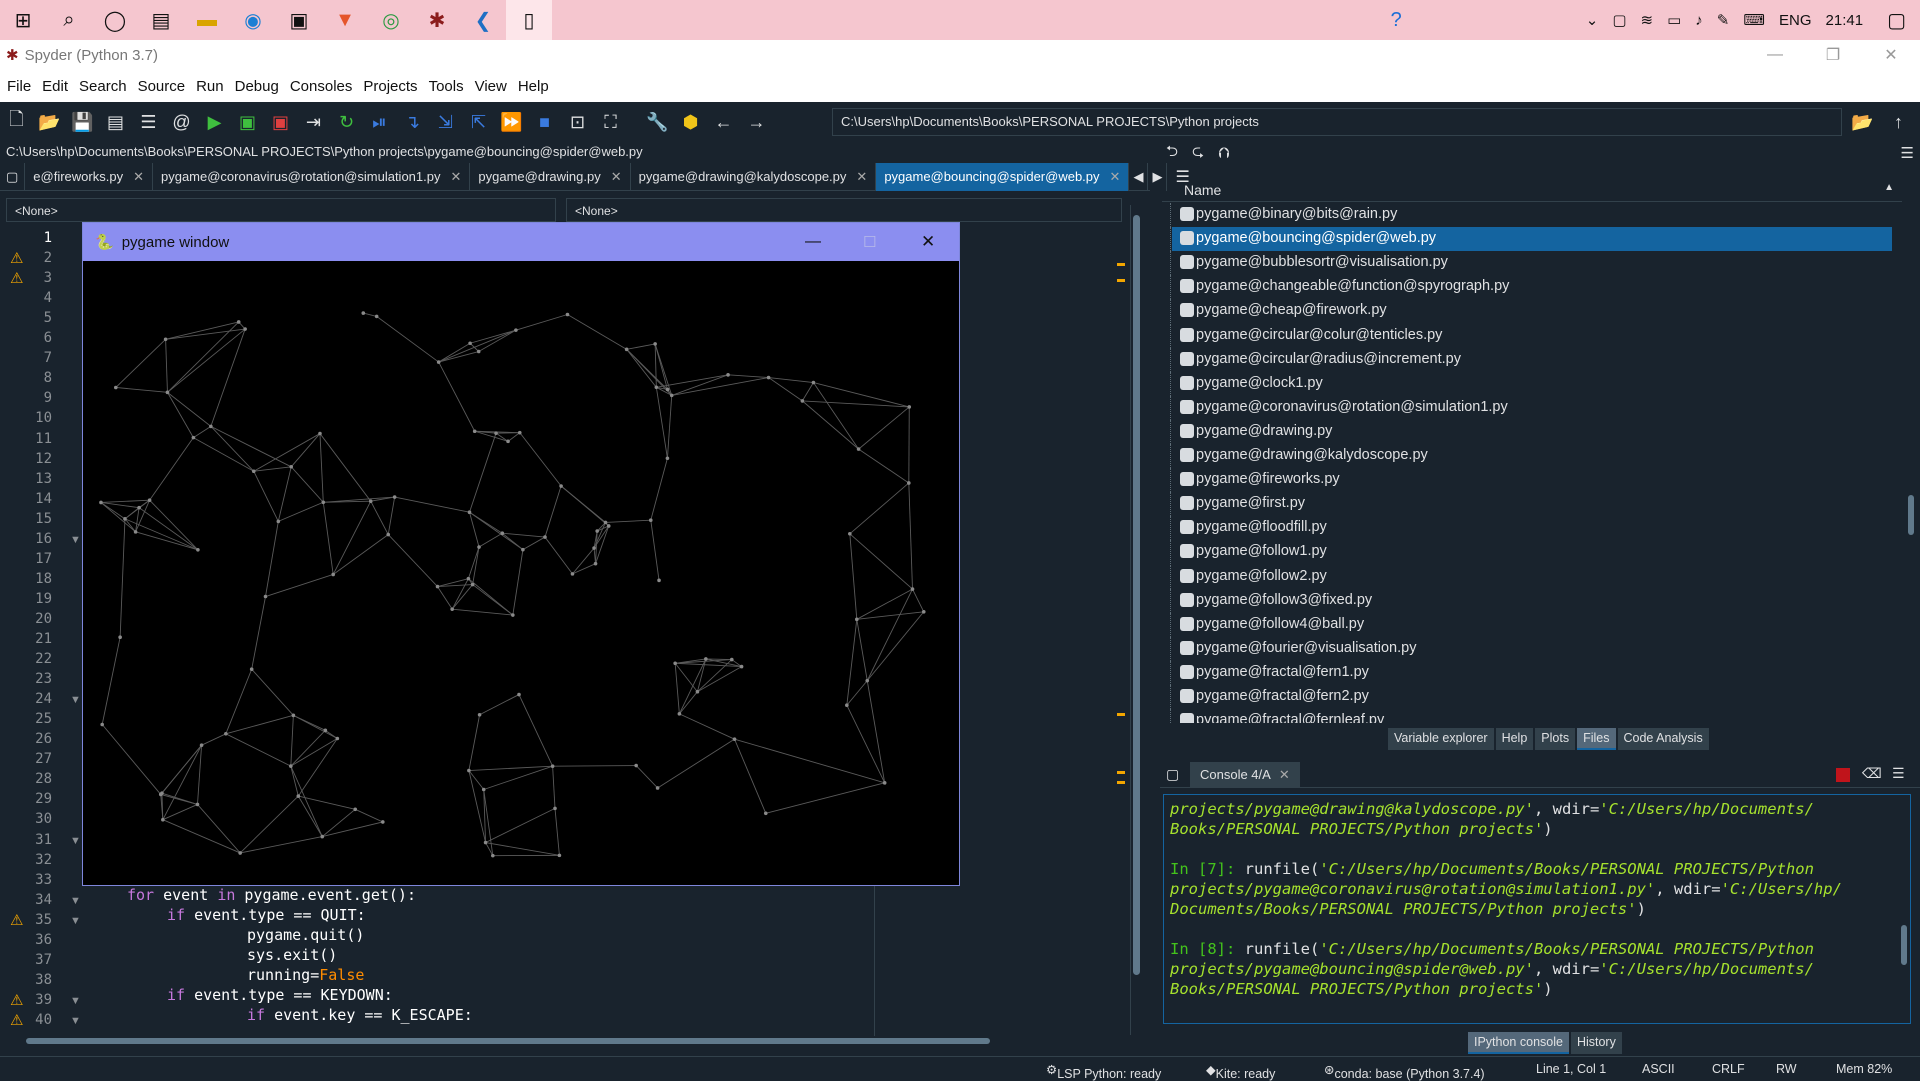  Describe the element at coordinates (1532, 360) in the screenshot. I see `file-item: pygame@circular@radius@increment.py` at that location.